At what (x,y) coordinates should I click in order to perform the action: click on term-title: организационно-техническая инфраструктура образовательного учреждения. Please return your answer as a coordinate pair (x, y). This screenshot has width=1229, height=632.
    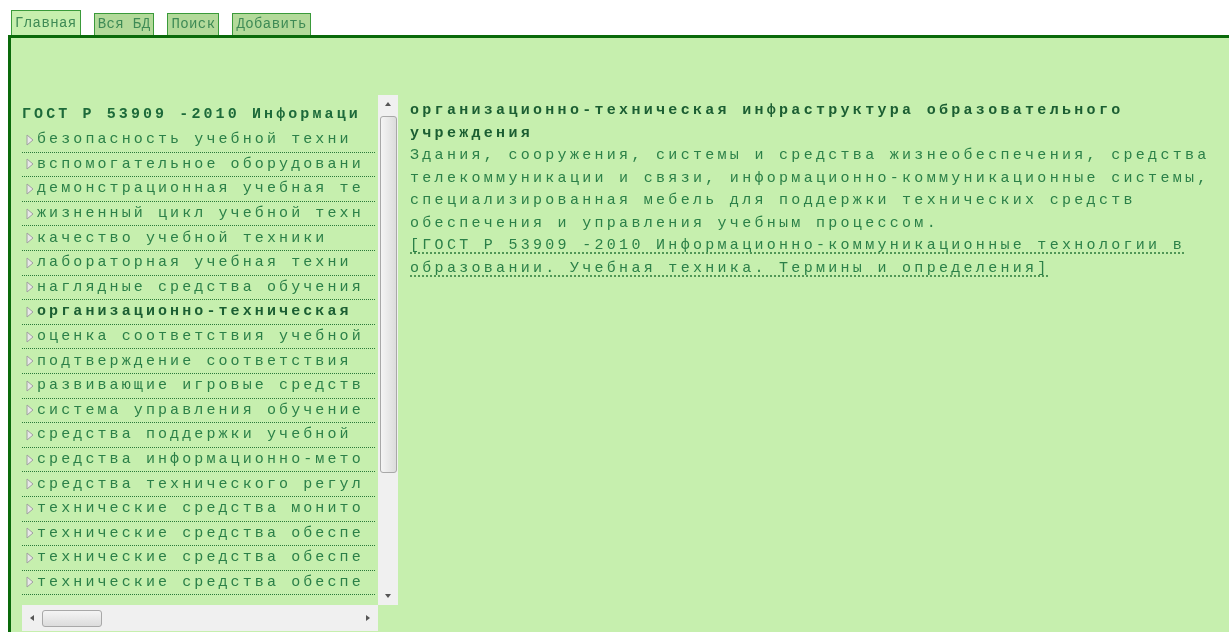
    Looking at the image, I should click on (767, 122).